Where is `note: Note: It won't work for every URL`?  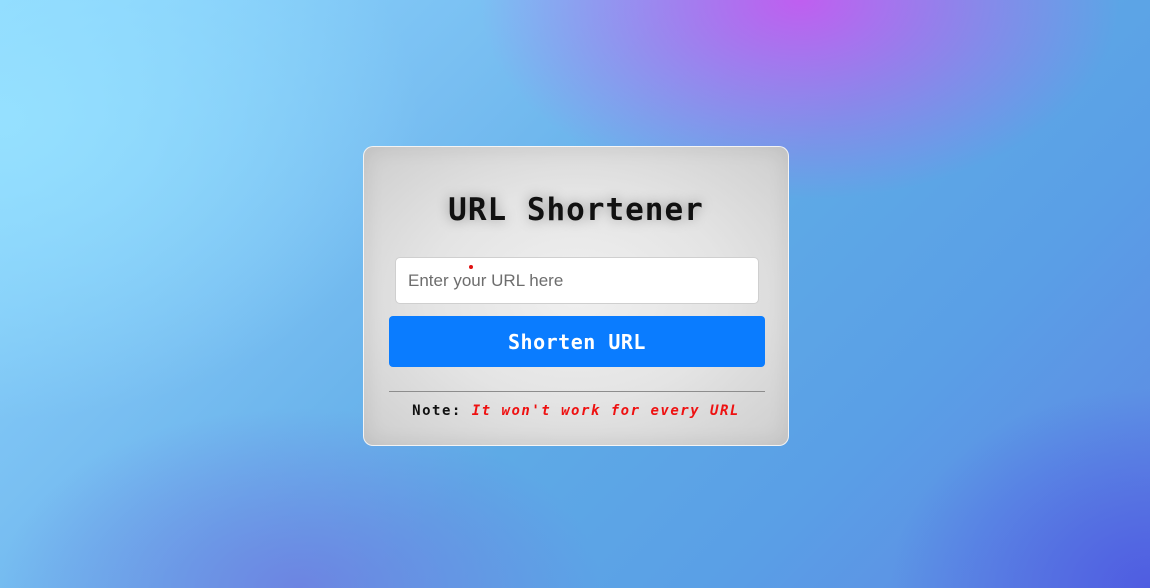 note: Note: It won't work for every URL is located at coordinates (576, 411).